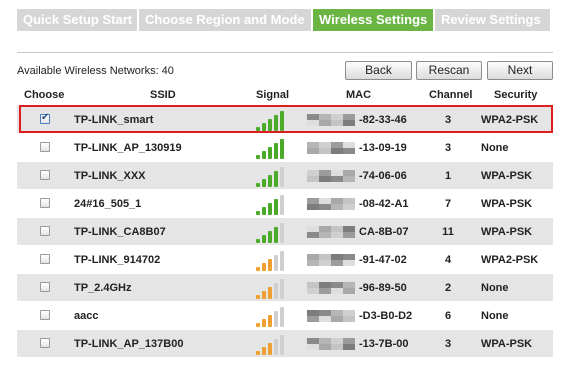 The height and width of the screenshot is (373, 565). What do you see at coordinates (448, 316) in the screenshot?
I see `channel-cell: 6` at bounding box center [448, 316].